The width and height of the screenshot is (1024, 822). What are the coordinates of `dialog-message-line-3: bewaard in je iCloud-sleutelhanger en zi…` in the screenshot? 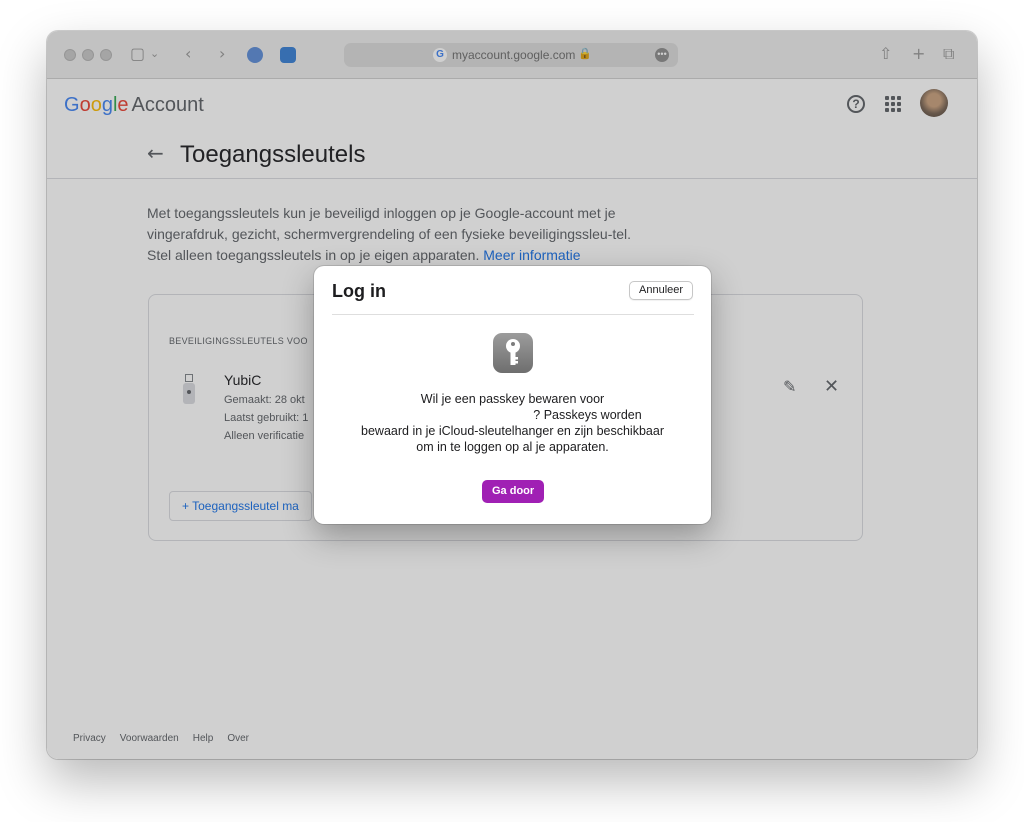 It's located at (512, 431).